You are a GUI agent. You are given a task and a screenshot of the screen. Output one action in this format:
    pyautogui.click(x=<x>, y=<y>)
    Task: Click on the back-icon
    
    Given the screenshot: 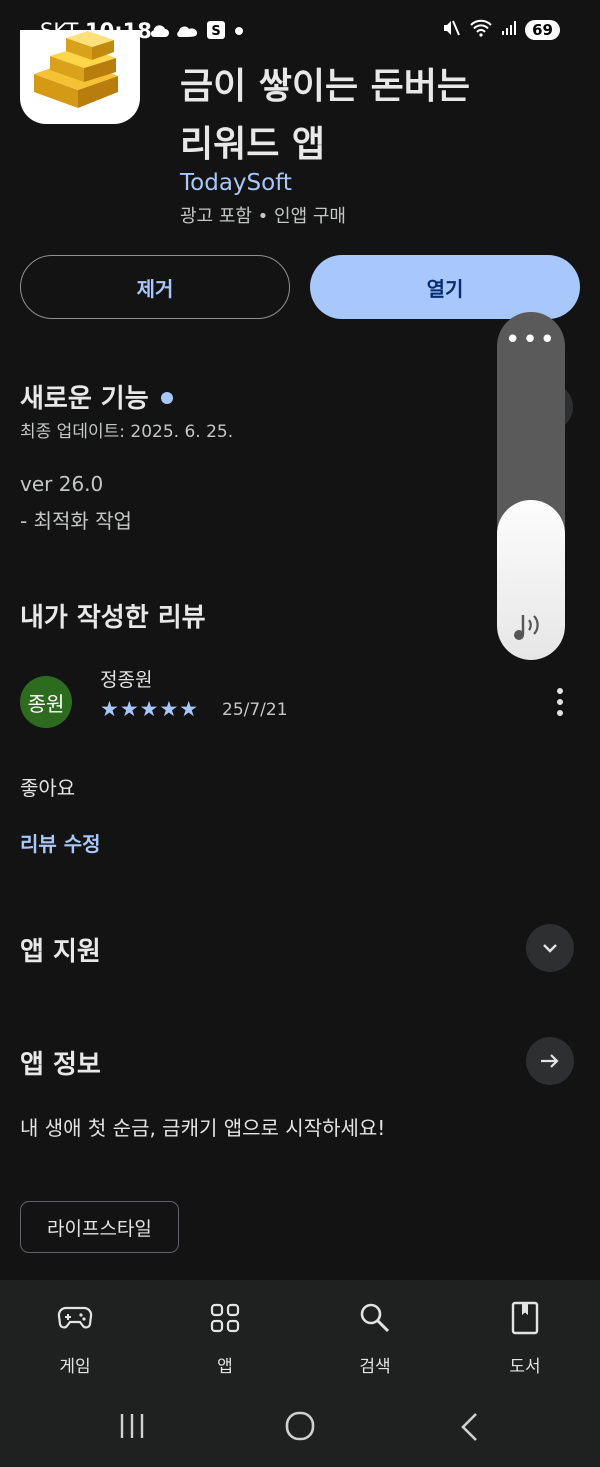 What is the action you would take?
    pyautogui.click(x=469, y=1427)
    